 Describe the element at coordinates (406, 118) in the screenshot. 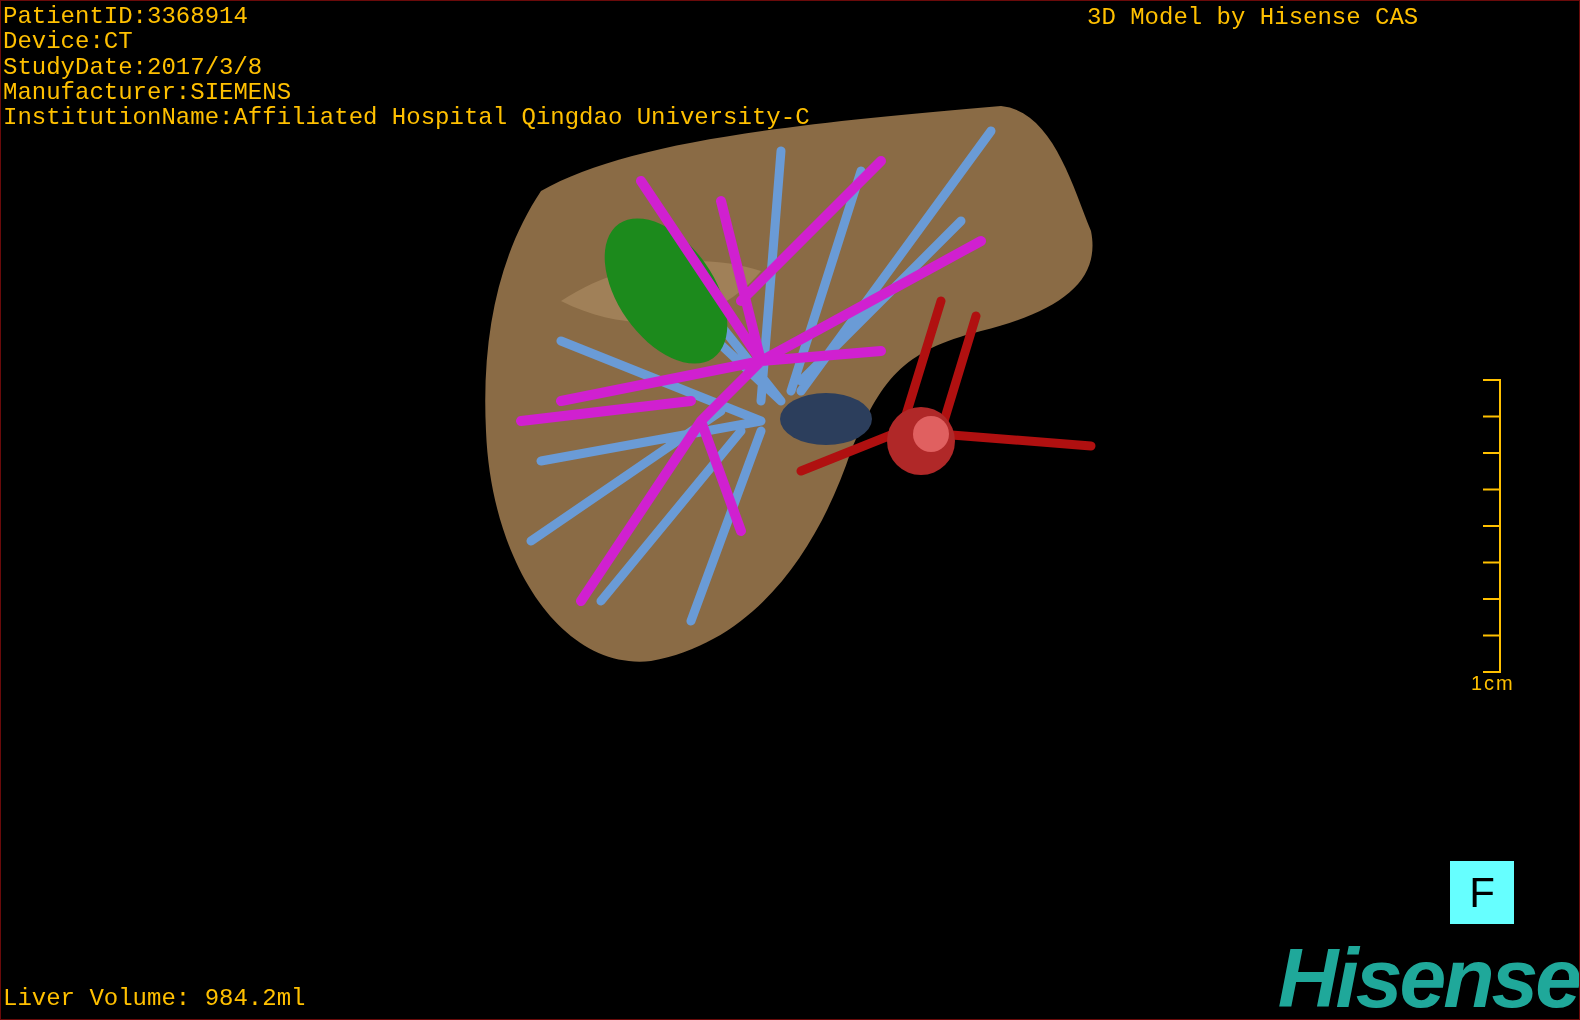

I see `patient-info-line: InstitutionName:Affiliated Hospital Qingdao University-C` at that location.